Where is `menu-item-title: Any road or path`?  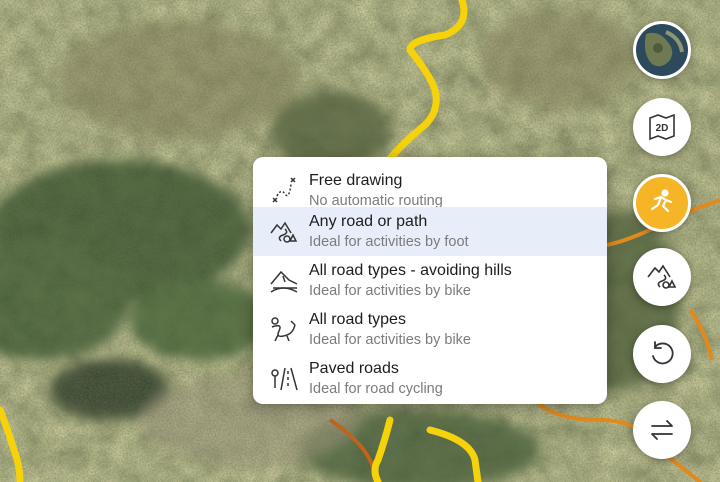 menu-item-title: Any road or path is located at coordinates (368, 221).